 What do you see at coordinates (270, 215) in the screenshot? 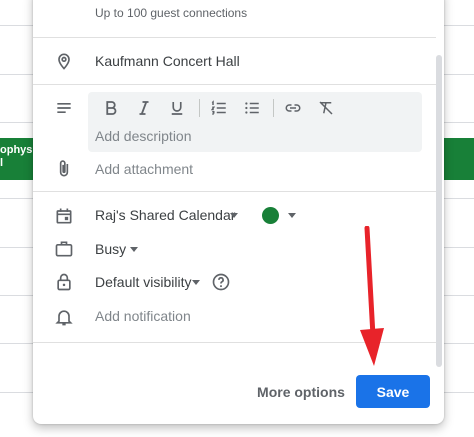
I see `calendar-color-swatch` at bounding box center [270, 215].